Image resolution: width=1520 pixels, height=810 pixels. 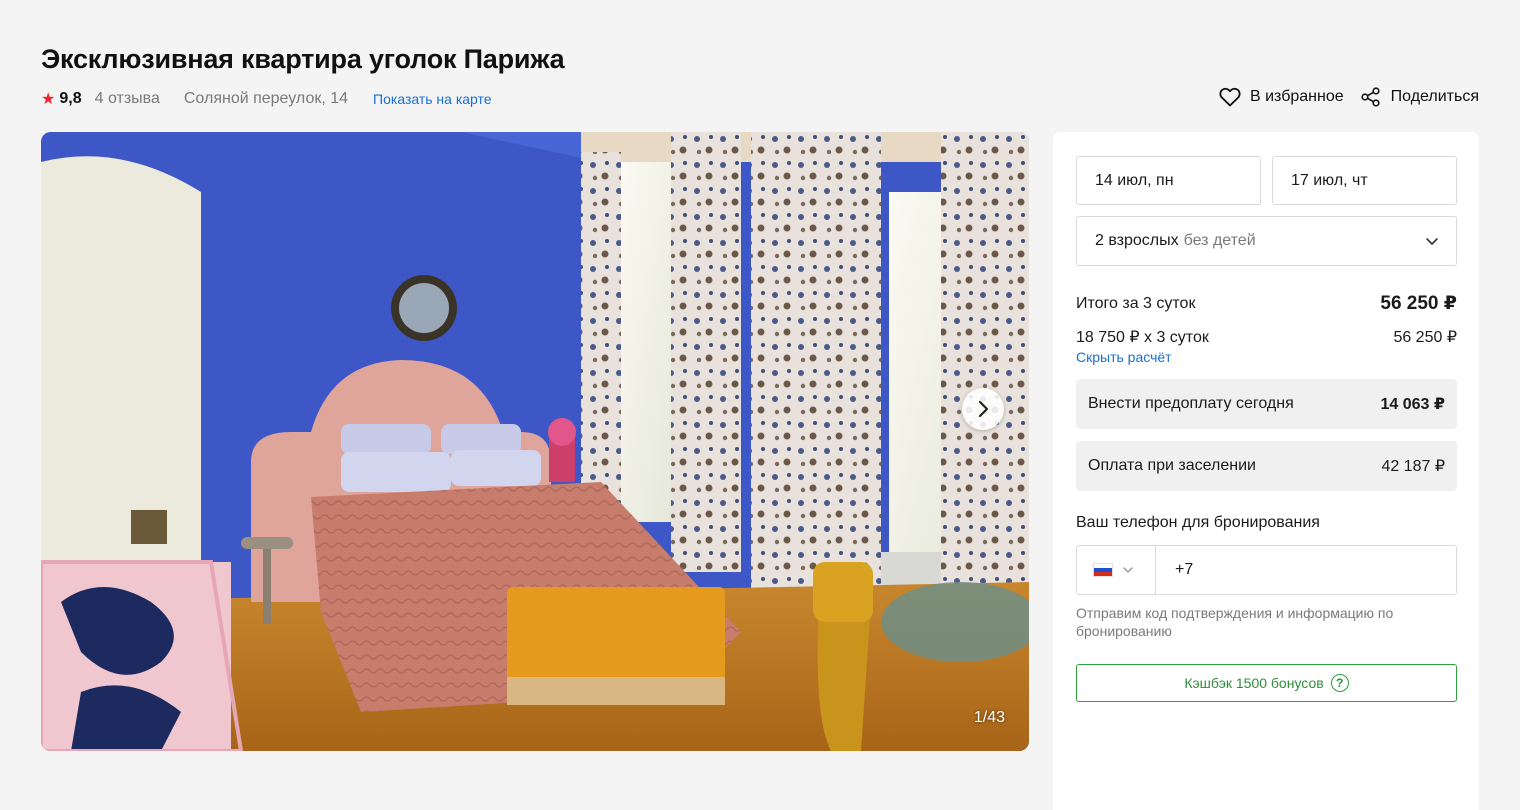 What do you see at coordinates (1103, 570) in the screenshot?
I see `russia-flag-icon` at bounding box center [1103, 570].